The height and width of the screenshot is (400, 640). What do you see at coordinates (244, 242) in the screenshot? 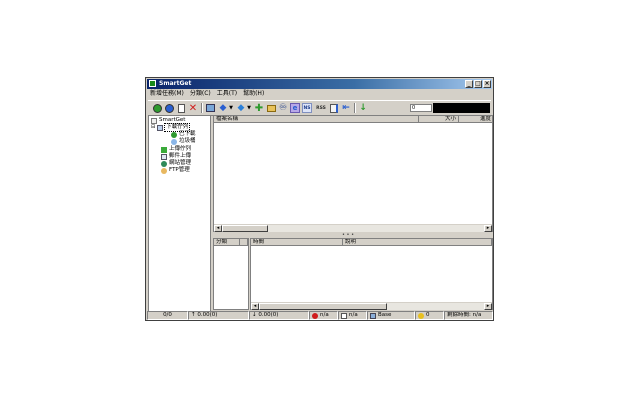
I see `column-header-blank` at bounding box center [244, 242].